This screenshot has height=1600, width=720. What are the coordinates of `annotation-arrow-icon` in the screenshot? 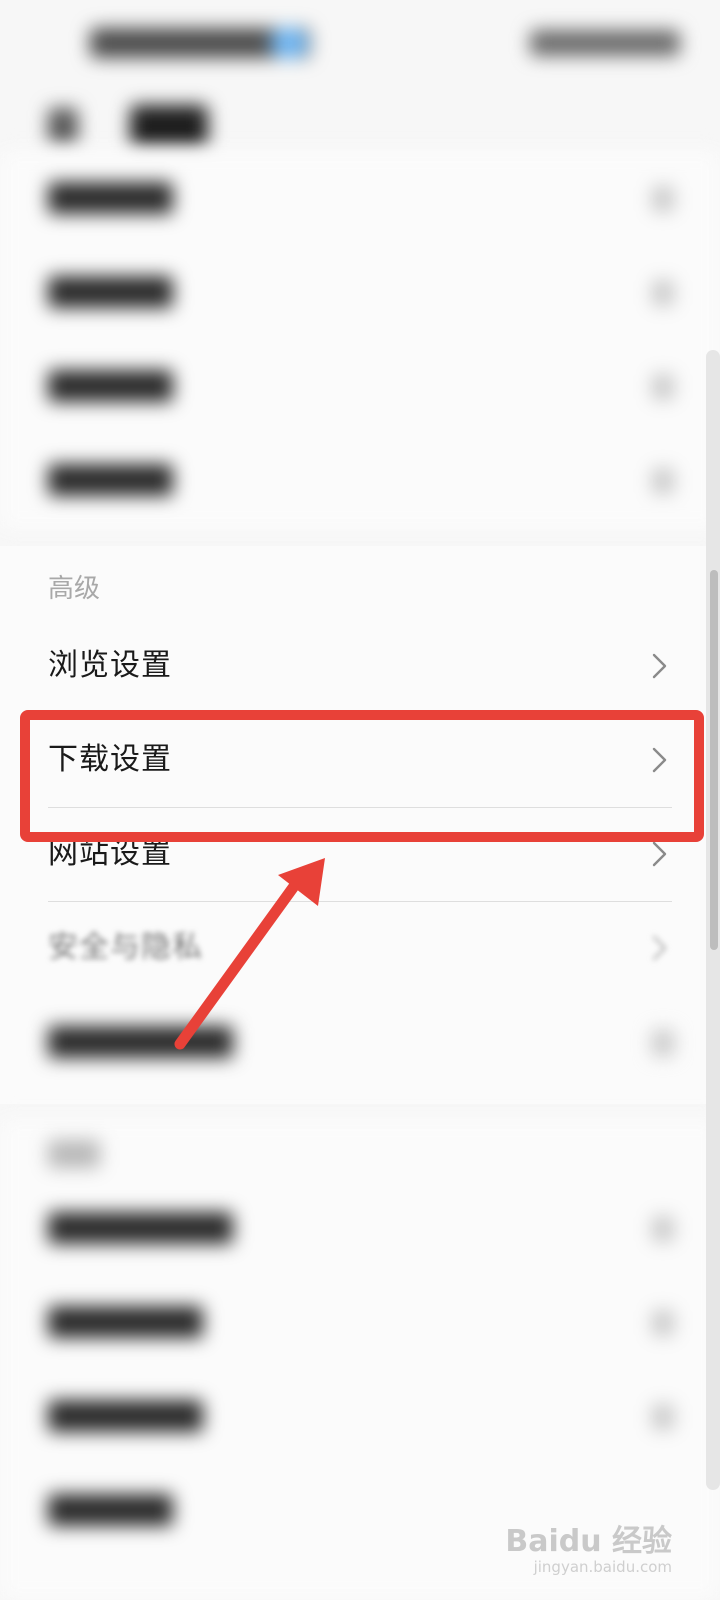 It's located at (249, 954).